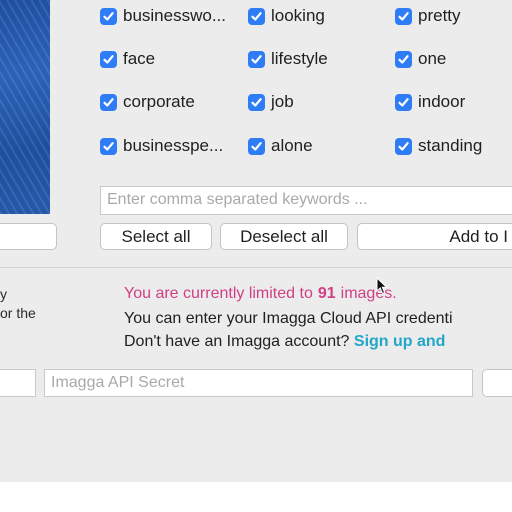 The width and height of the screenshot is (512, 512). Describe the element at coordinates (439, 15) in the screenshot. I see `keyword-label: pretty` at that location.